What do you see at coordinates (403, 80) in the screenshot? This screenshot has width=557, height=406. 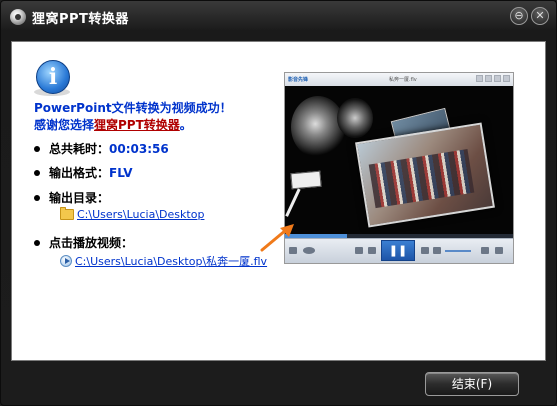 I see `player-file-title: 私奔一厦.flv` at bounding box center [403, 80].